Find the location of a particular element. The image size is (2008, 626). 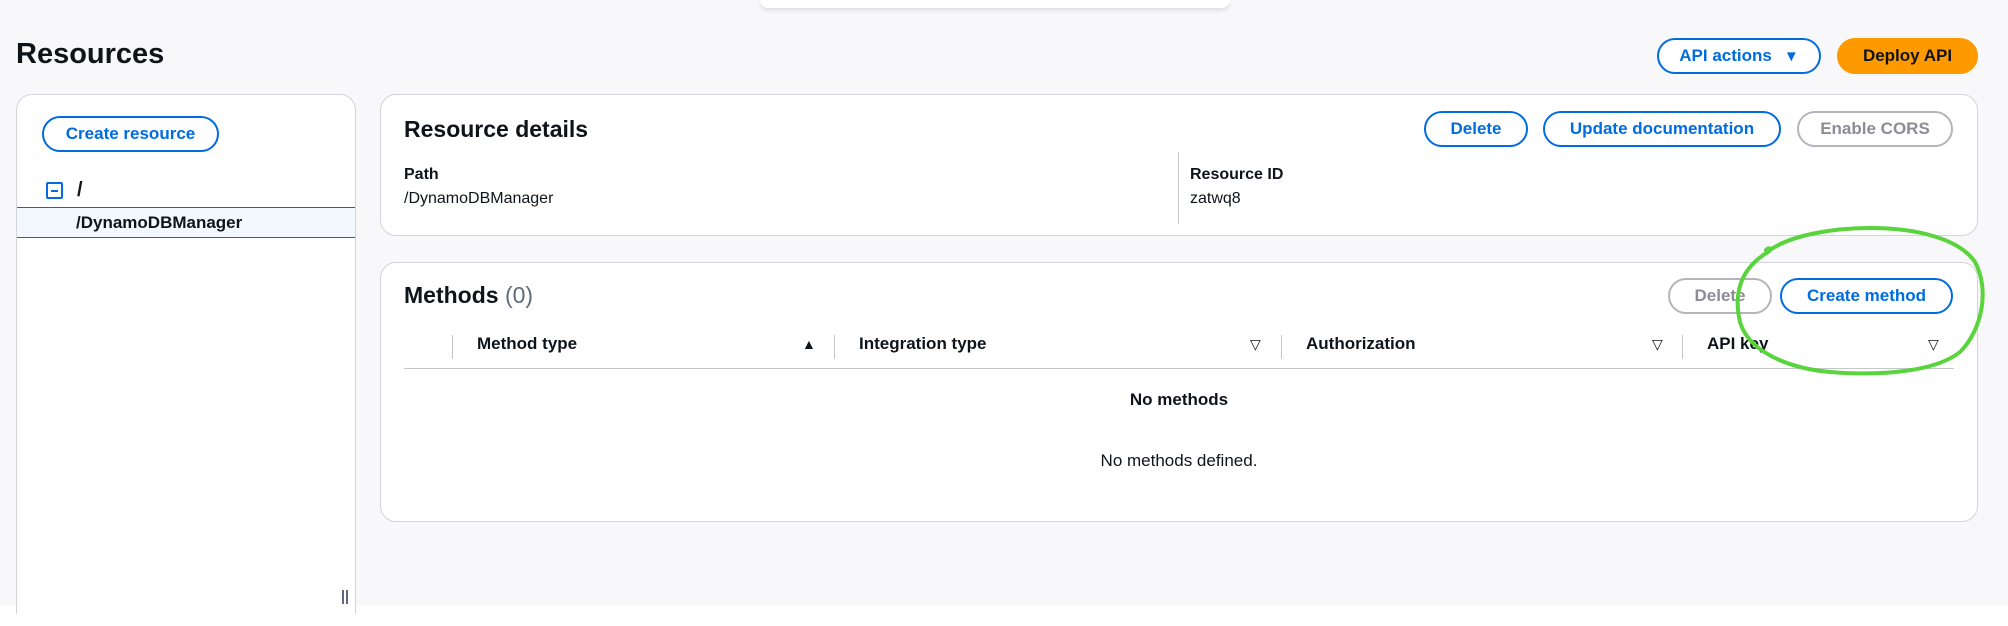

resource-id-label: Resource ID is located at coordinates (1237, 174).